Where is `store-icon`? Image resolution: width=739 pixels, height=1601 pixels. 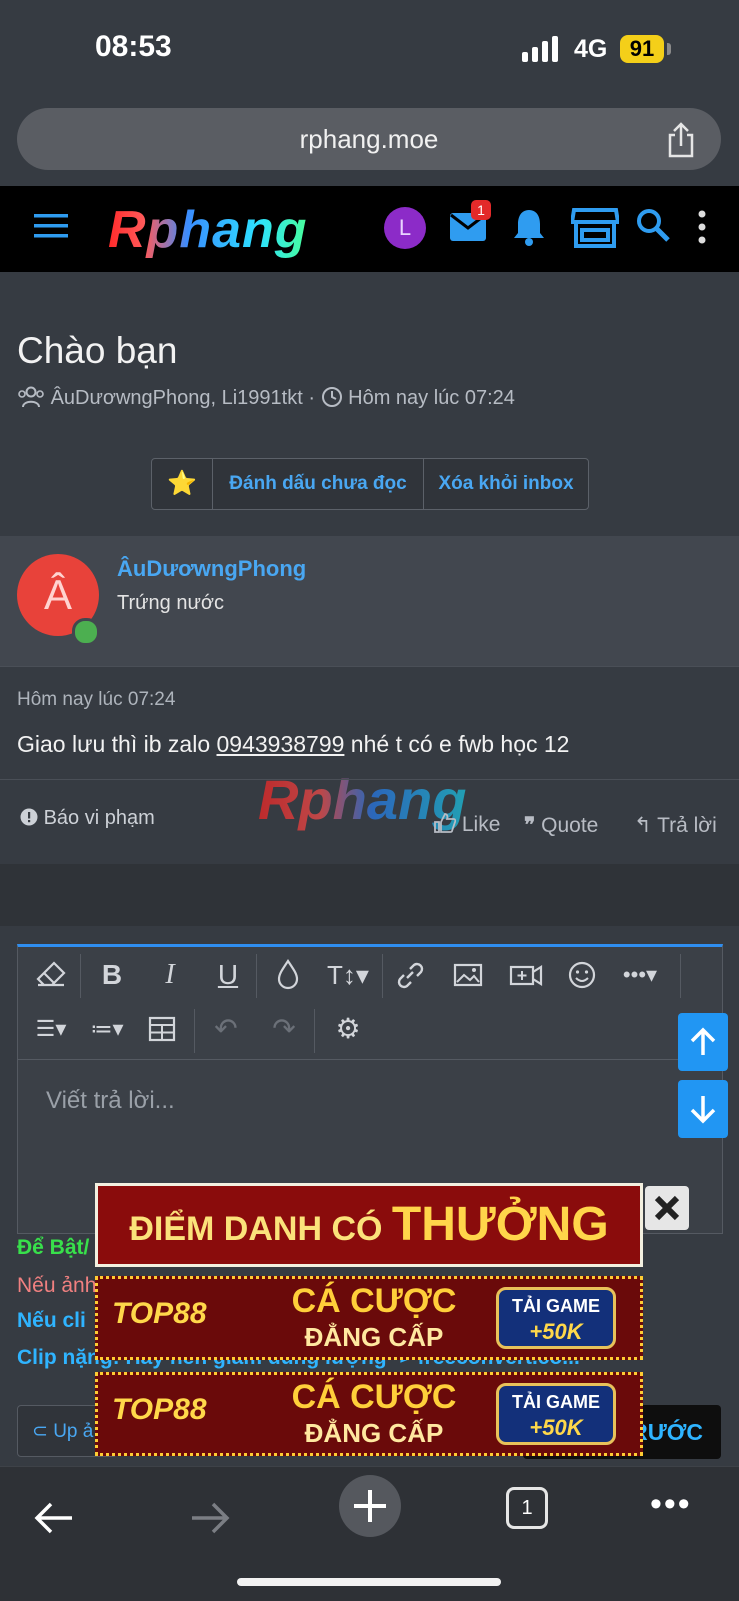 store-icon is located at coordinates (595, 227).